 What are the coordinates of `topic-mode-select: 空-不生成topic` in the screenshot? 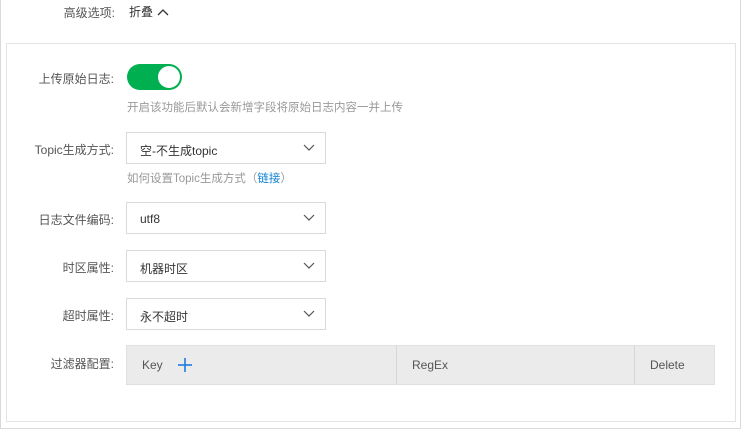 It's located at (226, 148).